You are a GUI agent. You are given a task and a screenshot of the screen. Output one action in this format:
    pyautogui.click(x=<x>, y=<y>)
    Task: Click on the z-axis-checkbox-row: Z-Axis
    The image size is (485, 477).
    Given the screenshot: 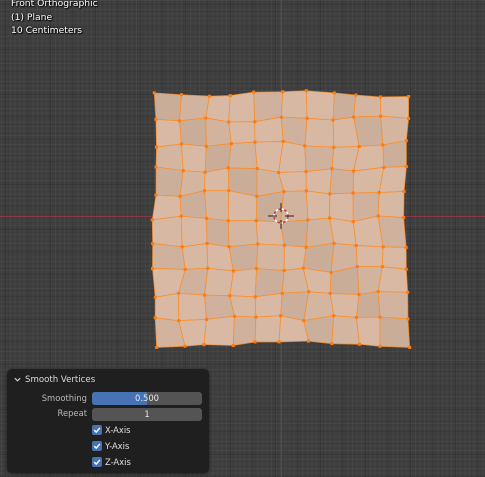 What is the action you would take?
    pyautogui.click(x=111, y=462)
    